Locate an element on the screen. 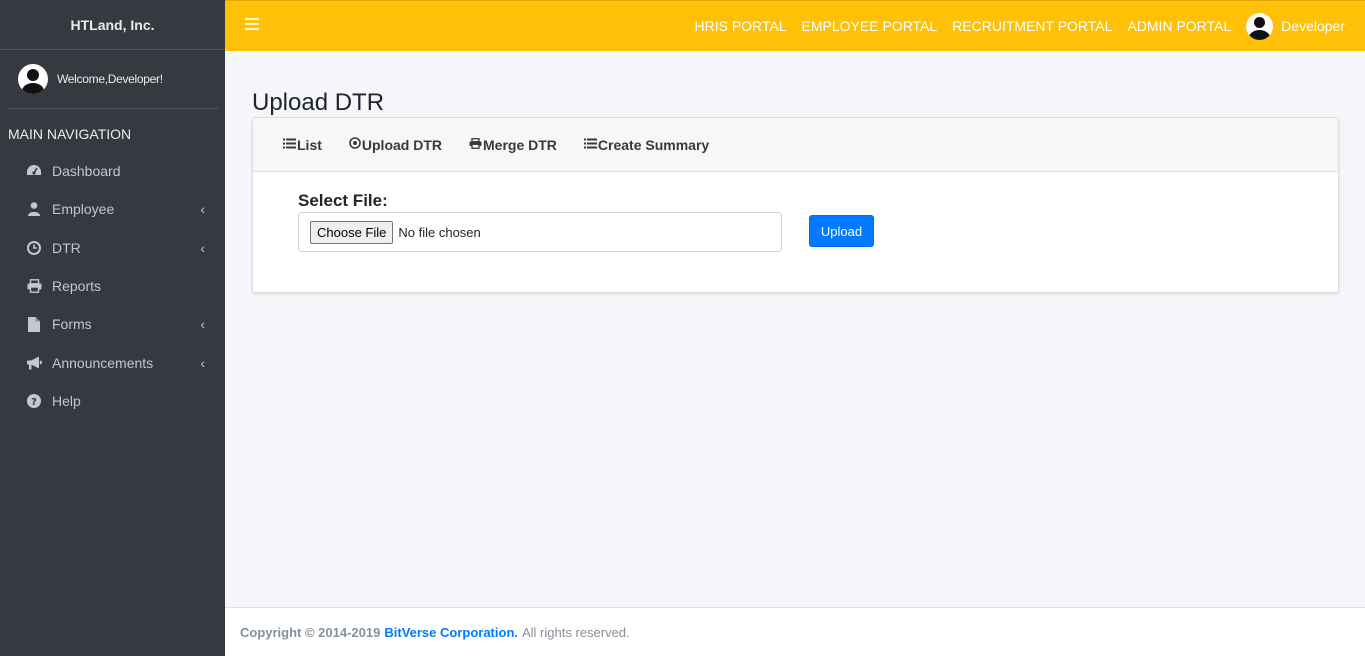 Image resolution: width=1365 pixels, height=656 pixels. brand-link: HTLand, Inc. is located at coordinates (112, 25).